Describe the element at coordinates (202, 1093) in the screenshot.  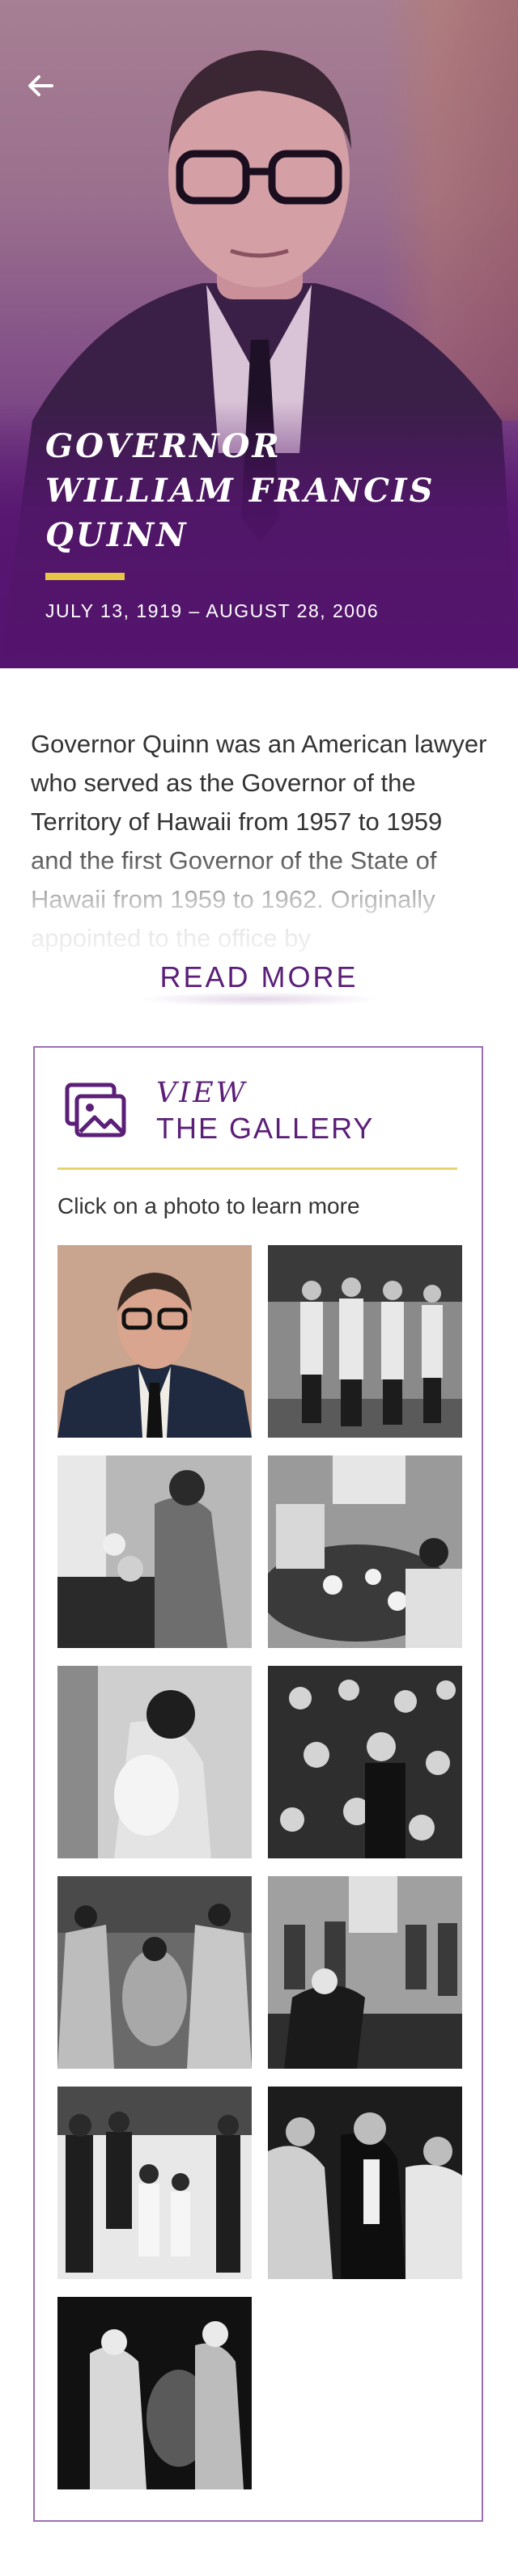
I see `gallery-heading-italic: VIEW` at that location.